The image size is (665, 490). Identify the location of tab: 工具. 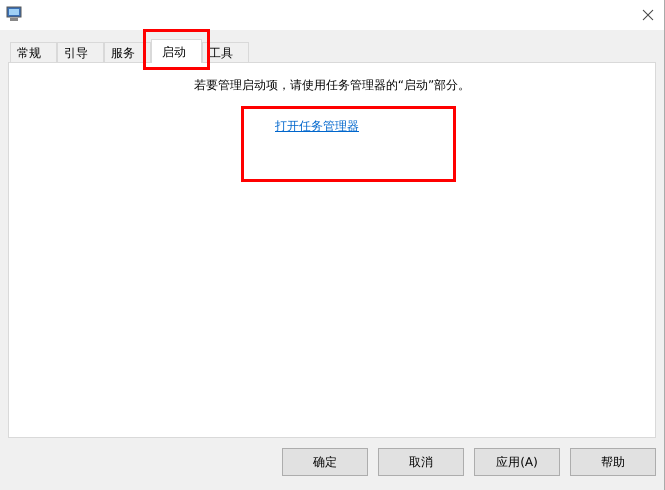
(225, 52).